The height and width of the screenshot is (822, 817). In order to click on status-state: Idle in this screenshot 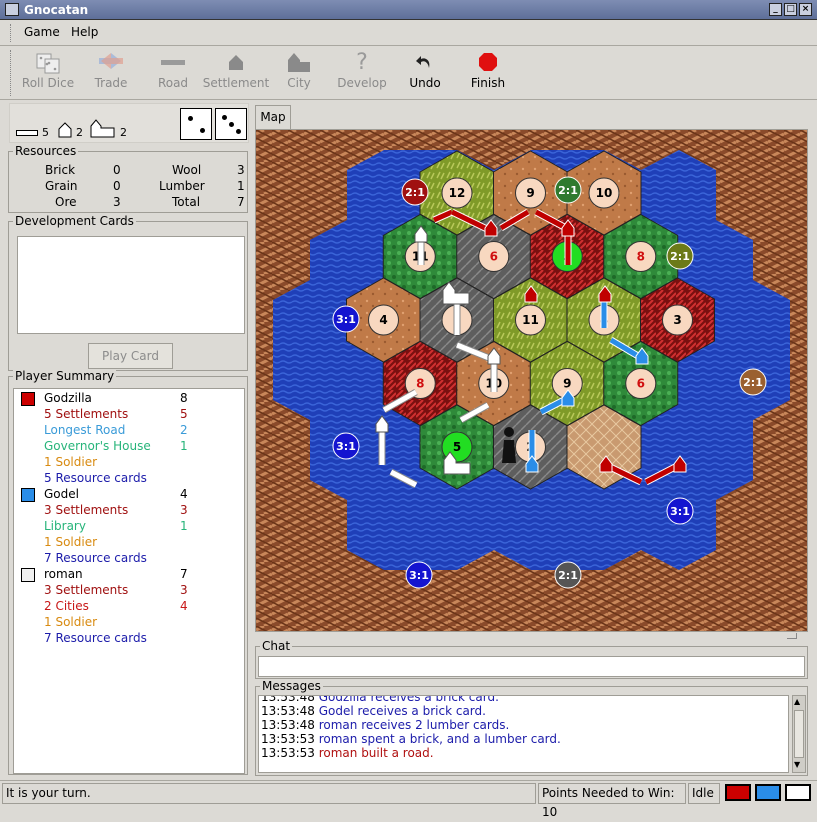, I will do `click(704, 793)`.